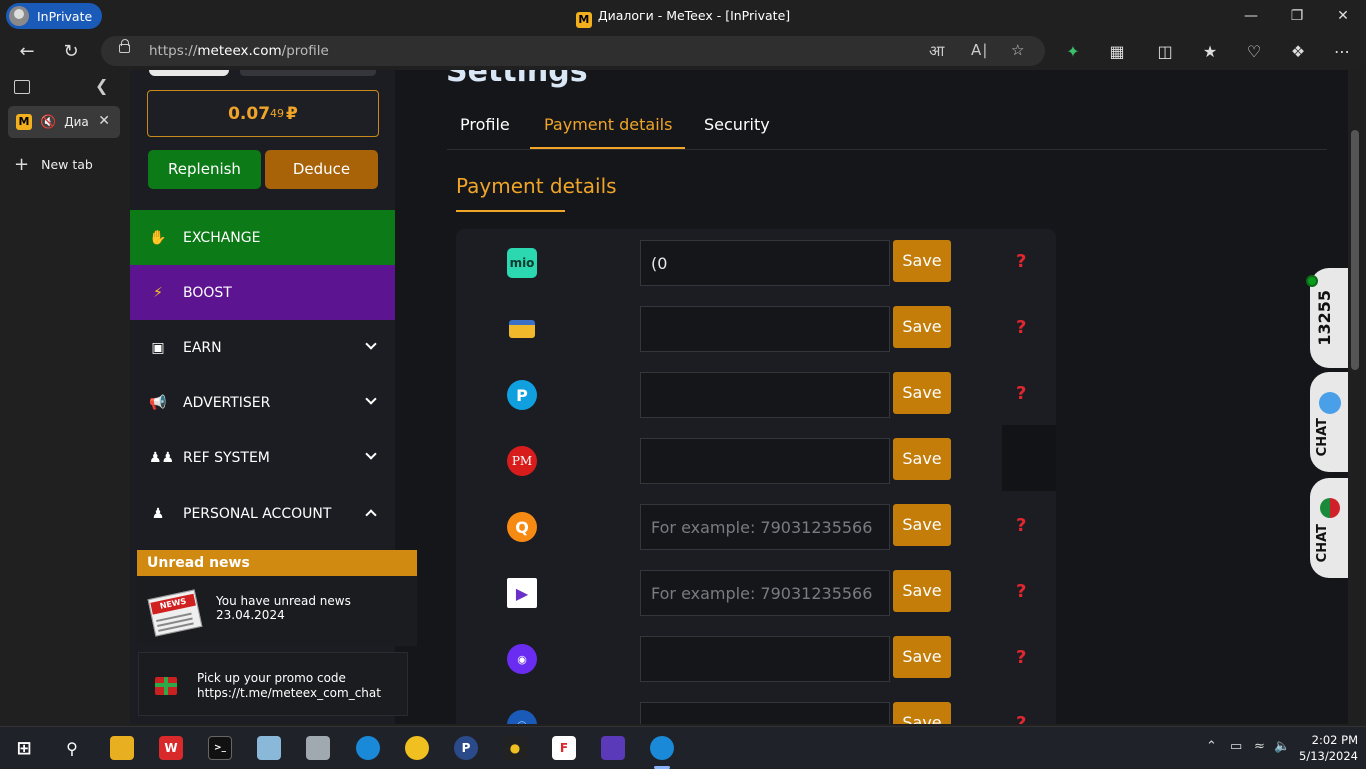 The image size is (1366, 769). I want to click on menu-personal-account: ♟ PERSONAL ACCOUNT, so click(262, 513).